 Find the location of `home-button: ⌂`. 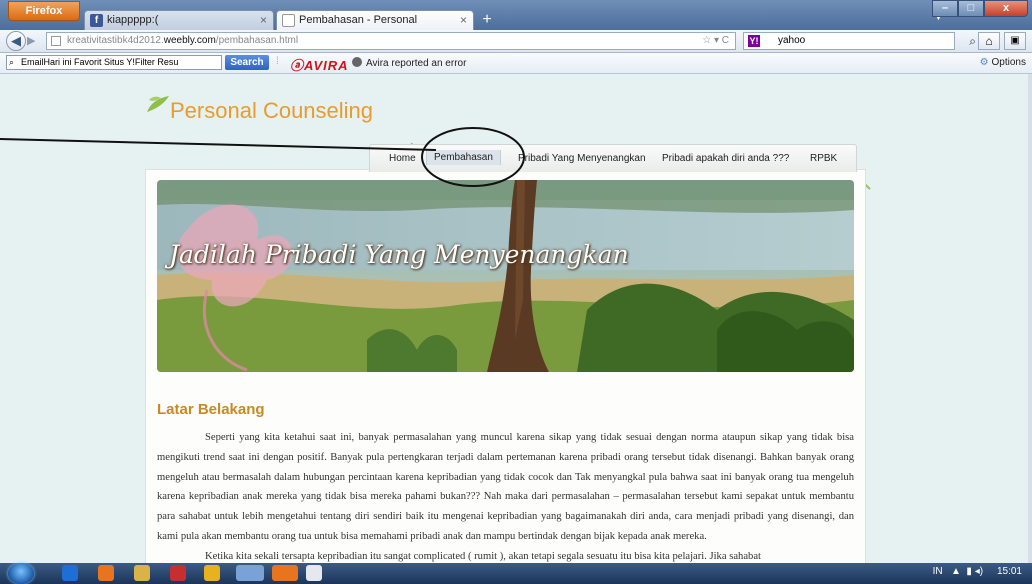

home-button: ⌂ is located at coordinates (989, 41).